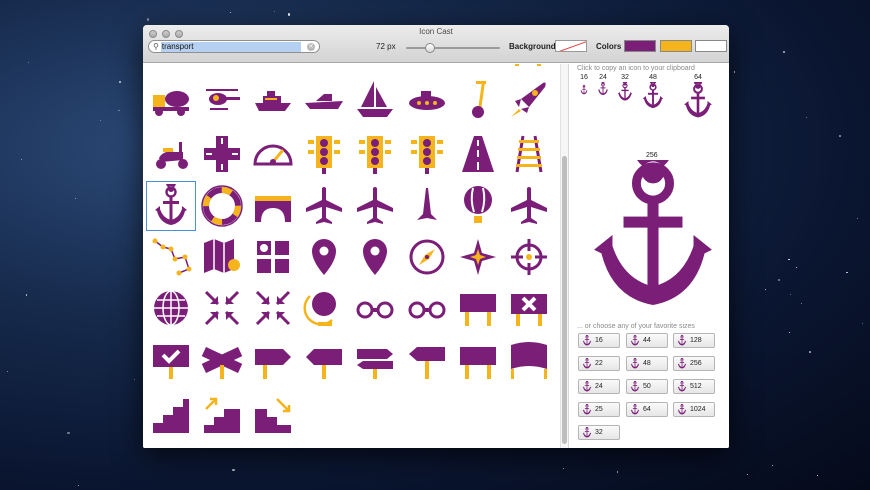  What do you see at coordinates (273, 415) in the screenshot?
I see `stairs-down-icon` at bounding box center [273, 415].